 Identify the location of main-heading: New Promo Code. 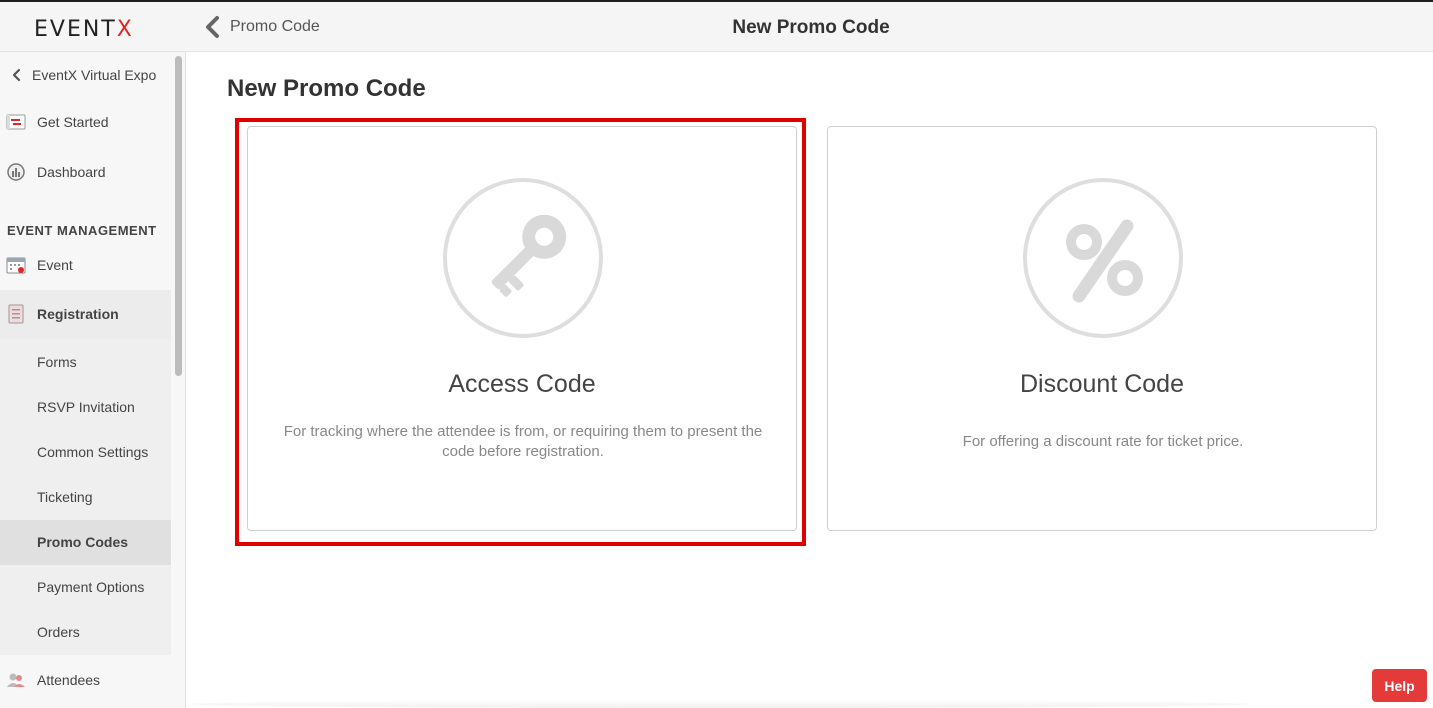
(326, 88).